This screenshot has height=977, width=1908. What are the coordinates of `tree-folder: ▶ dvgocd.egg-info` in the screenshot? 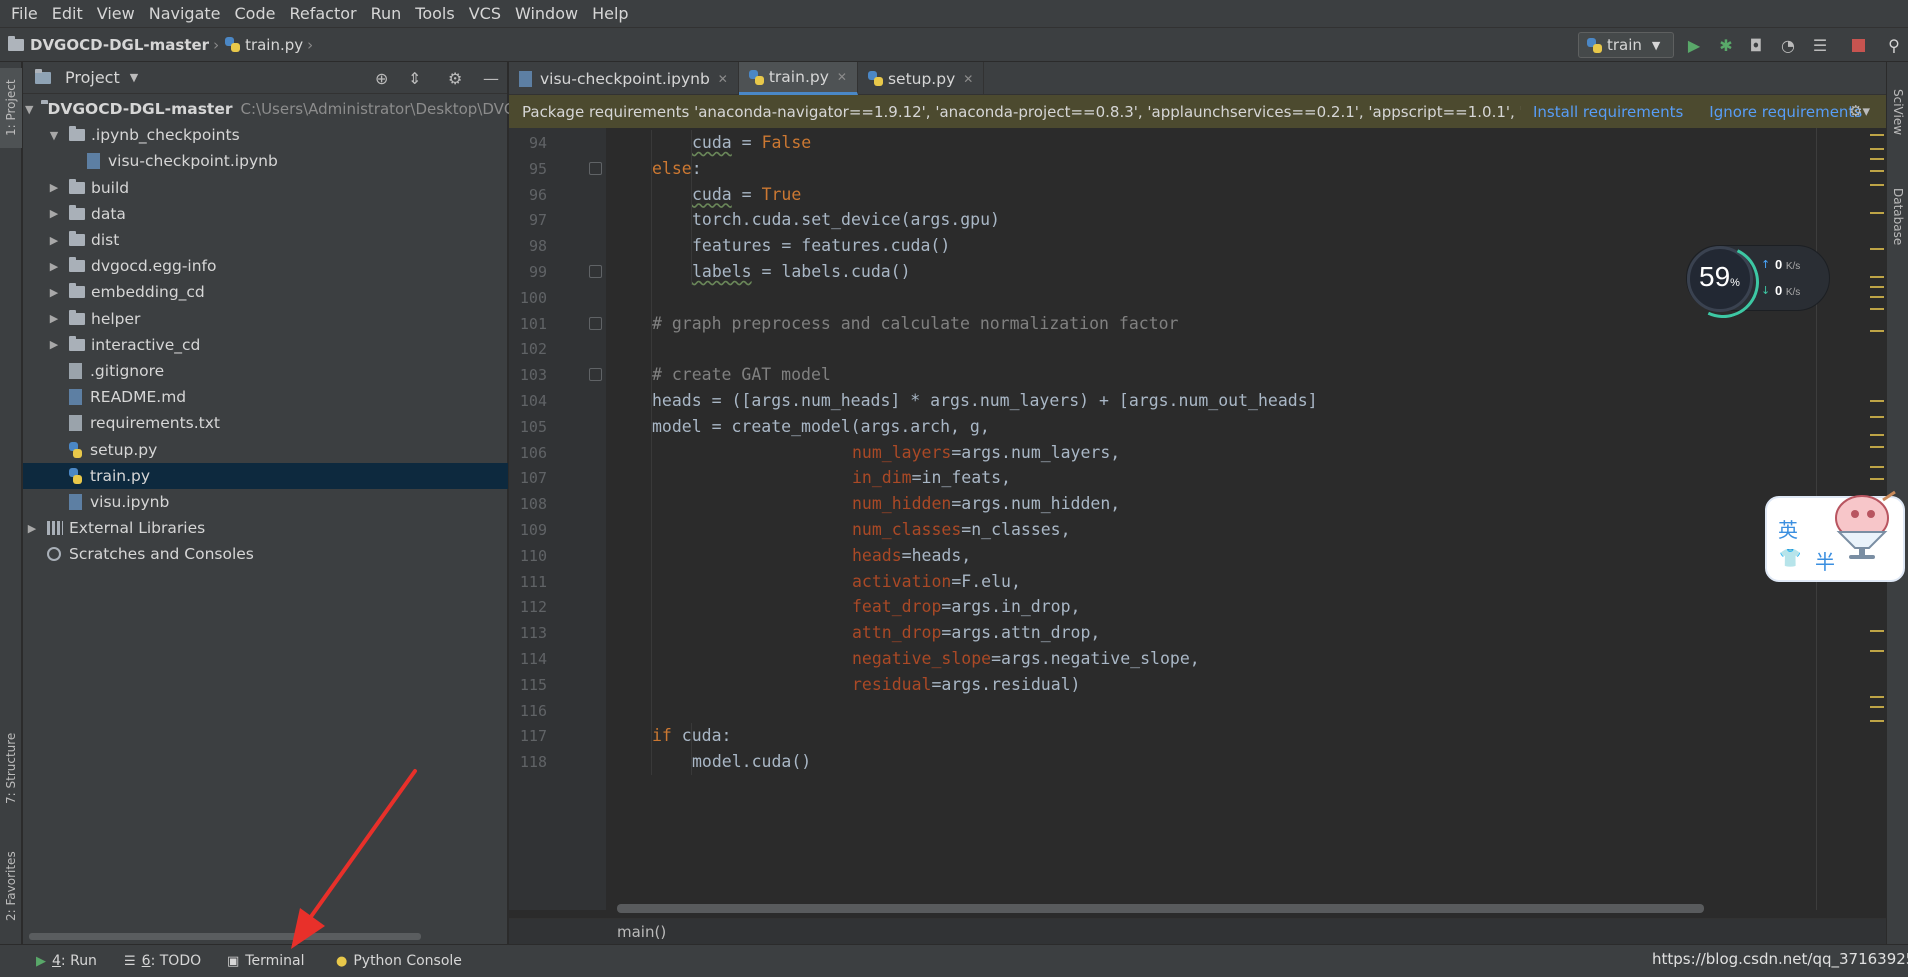 It's located at (265, 266).